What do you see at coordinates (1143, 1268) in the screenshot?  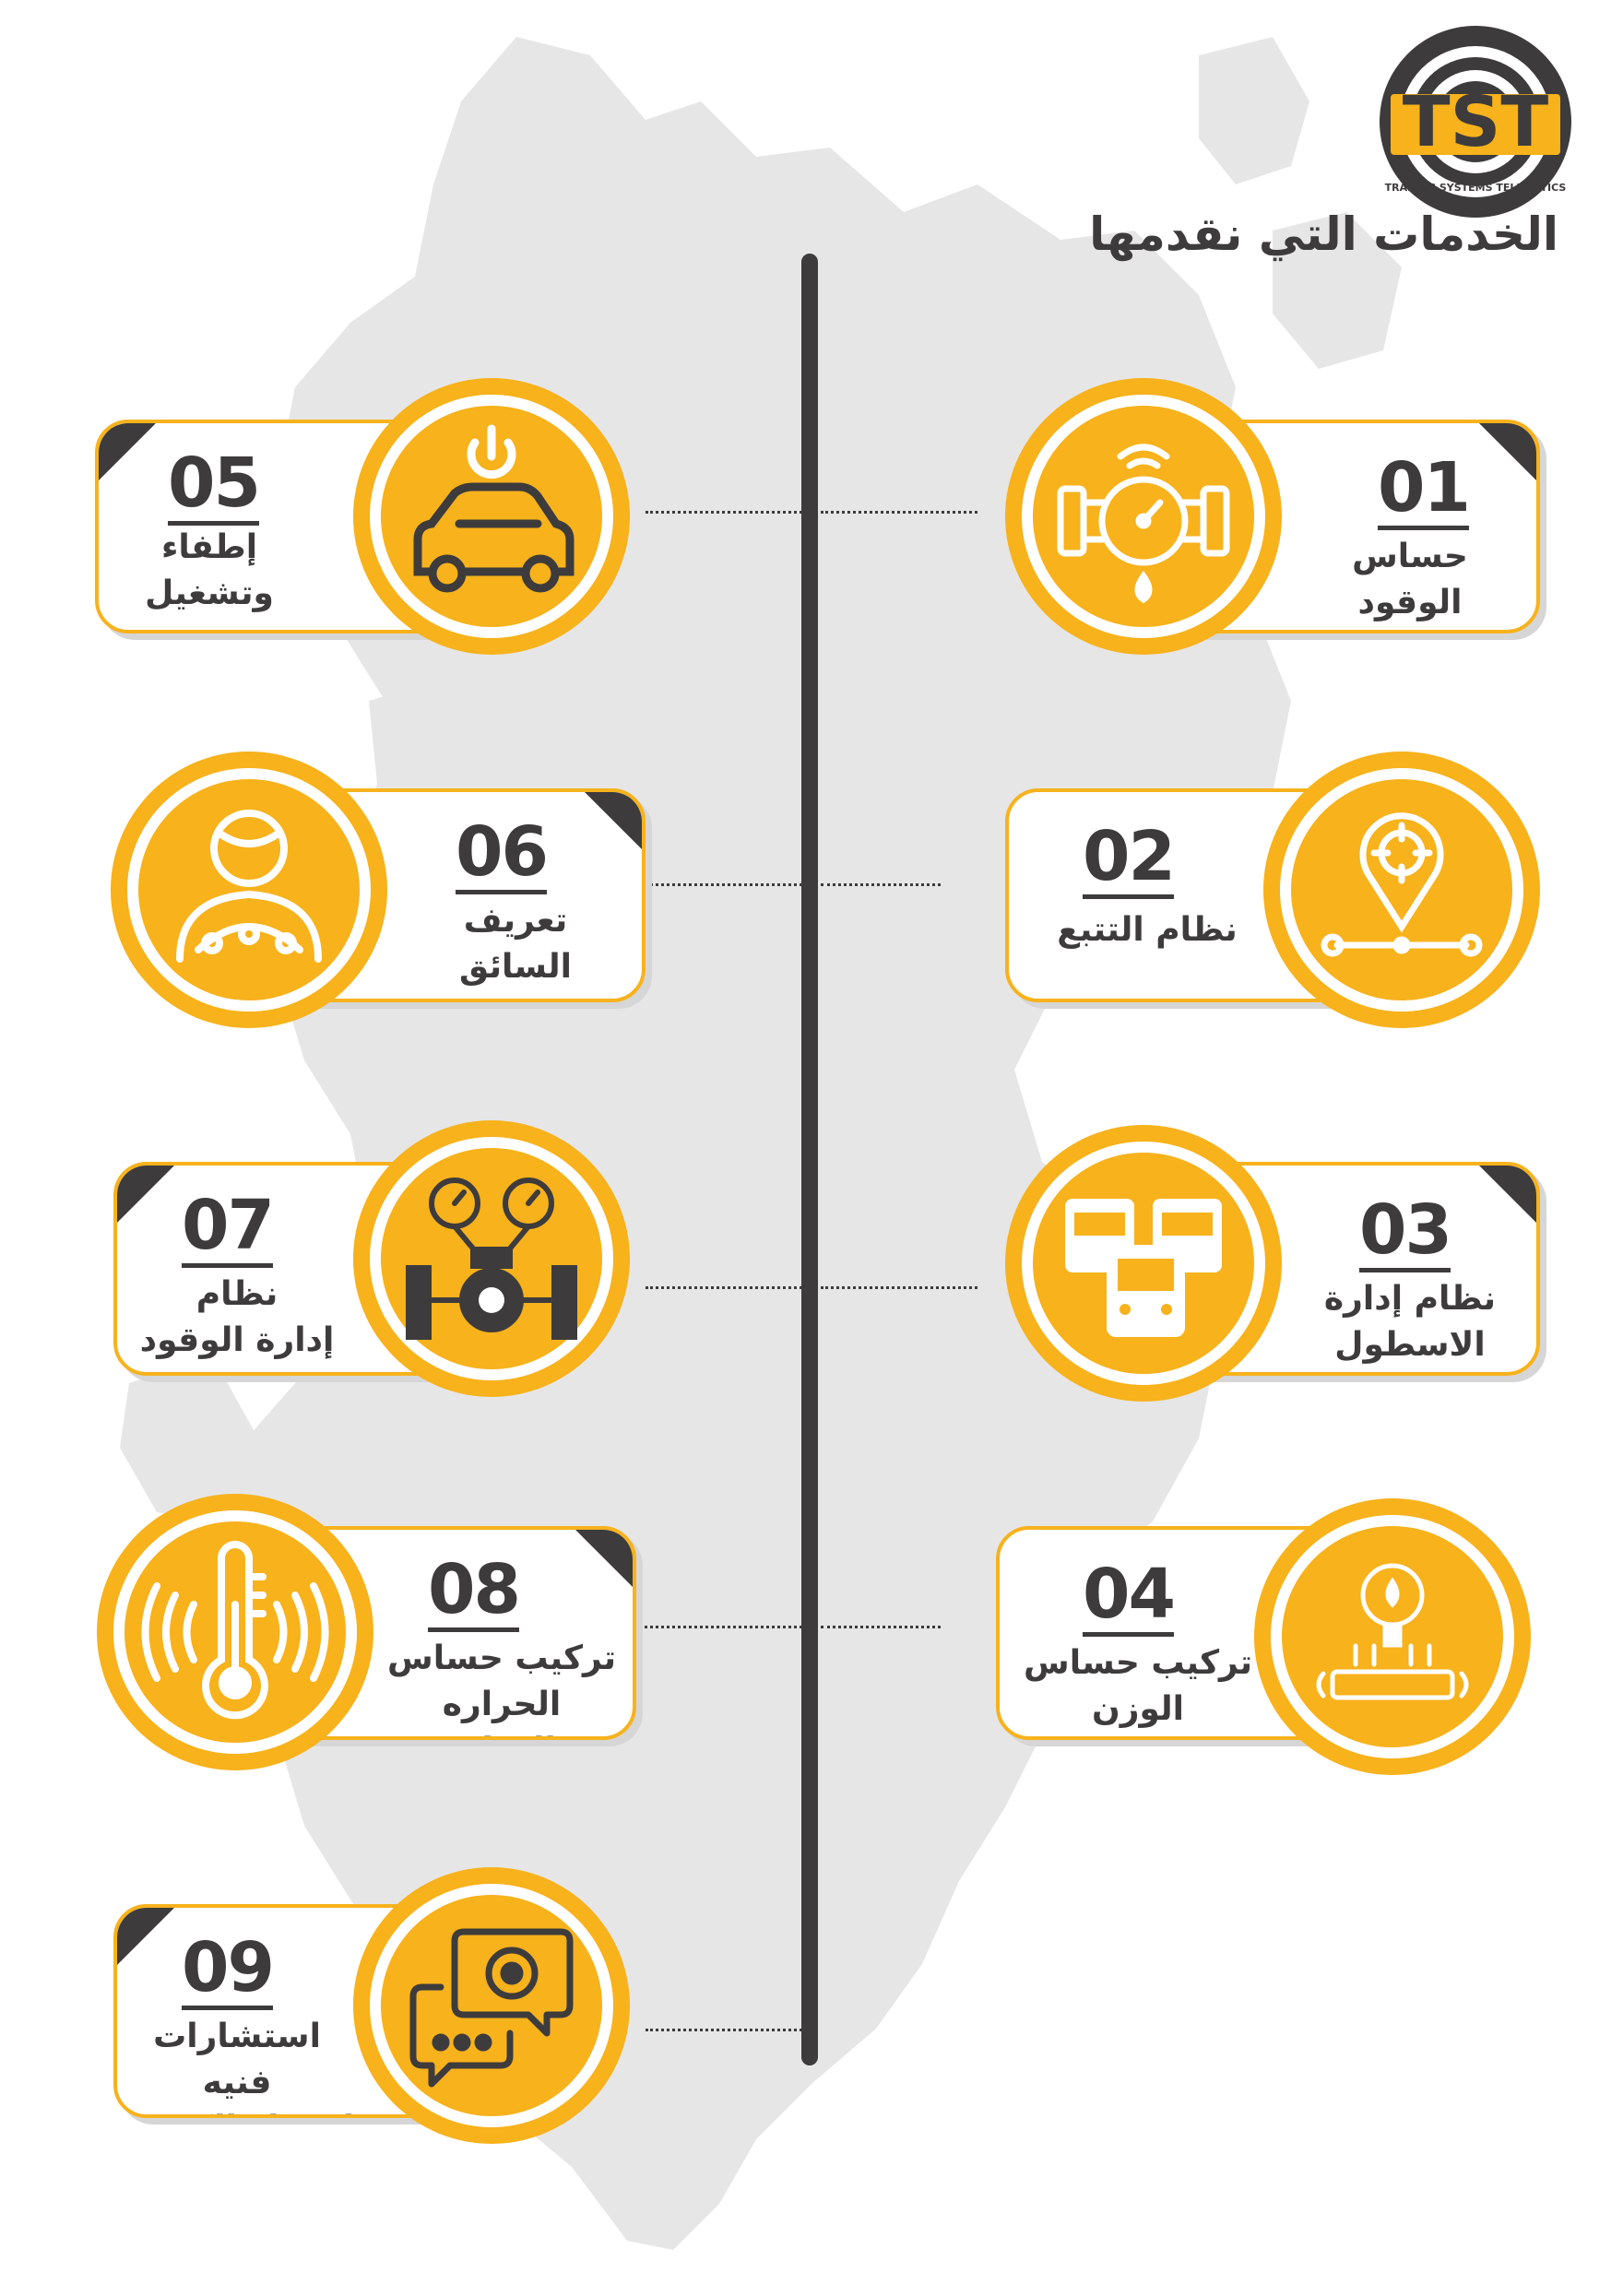 I see `fleet-trucks-icon` at bounding box center [1143, 1268].